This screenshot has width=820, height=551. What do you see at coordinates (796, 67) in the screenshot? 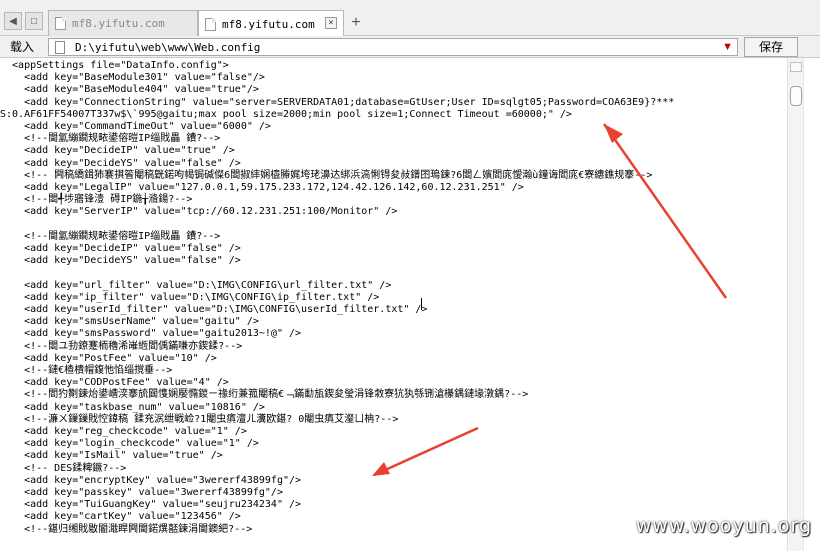
I see `scrollbar-grip` at bounding box center [796, 67].